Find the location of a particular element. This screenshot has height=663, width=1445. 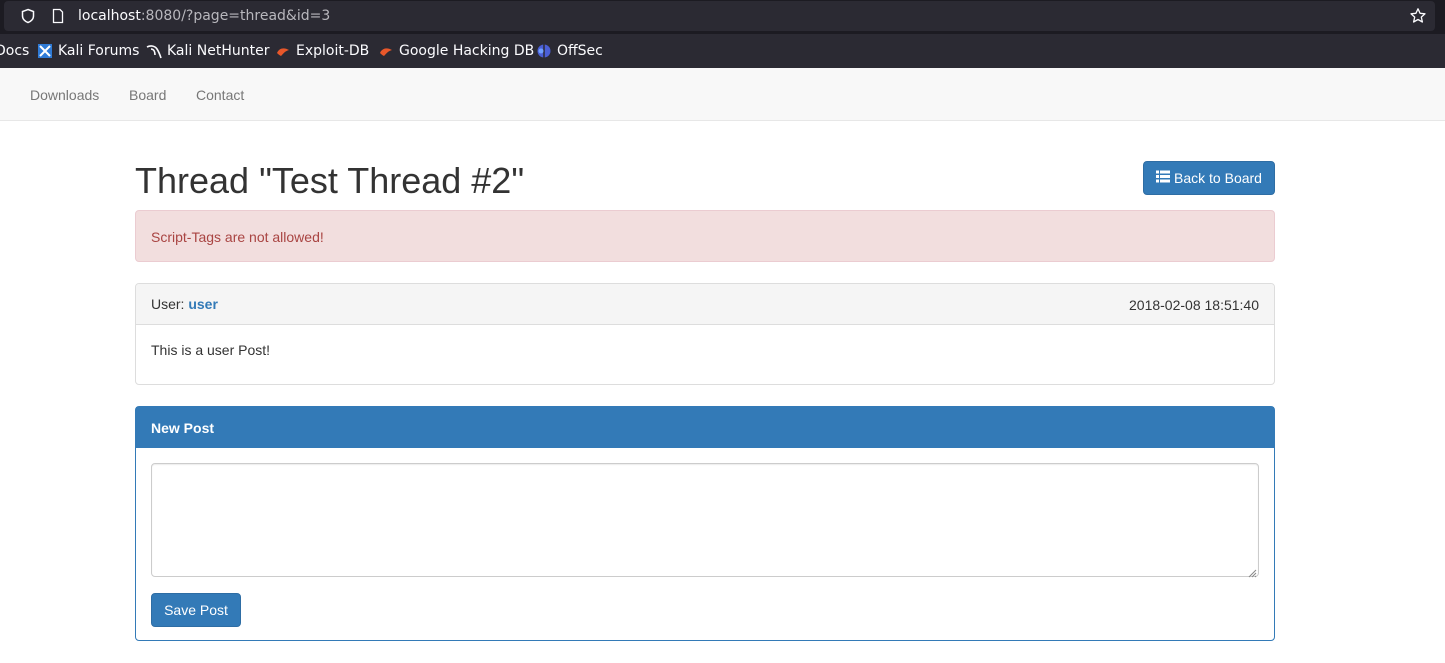

kali-forums-icon is located at coordinates (45, 51).